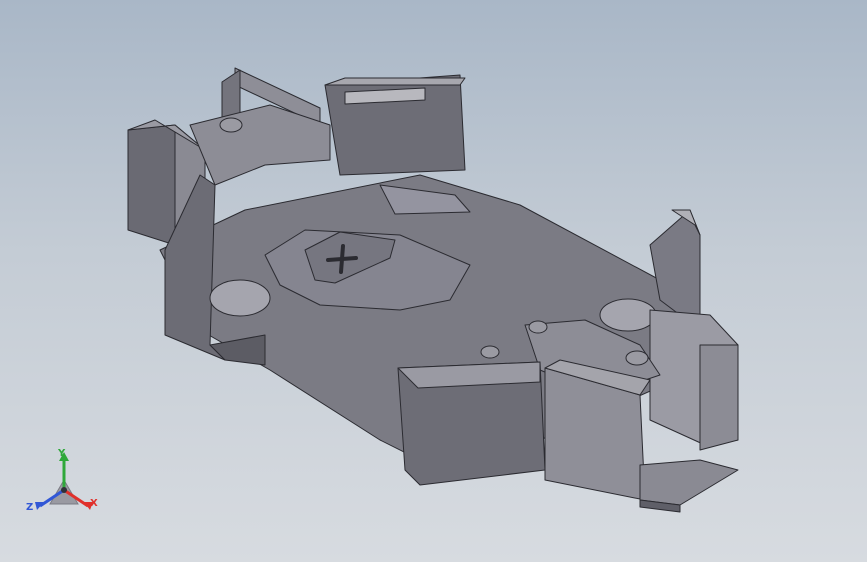 This screenshot has height=562, width=867. What do you see at coordinates (231, 125) in the screenshot?
I see `left-rivet` at bounding box center [231, 125].